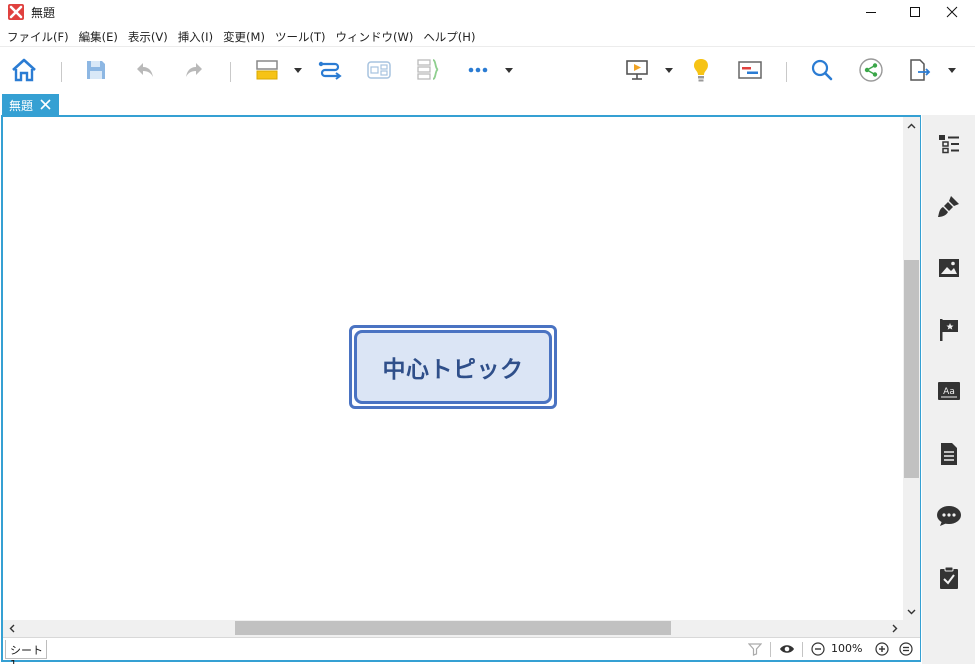  I want to click on more-dropdown, so click(509, 71).